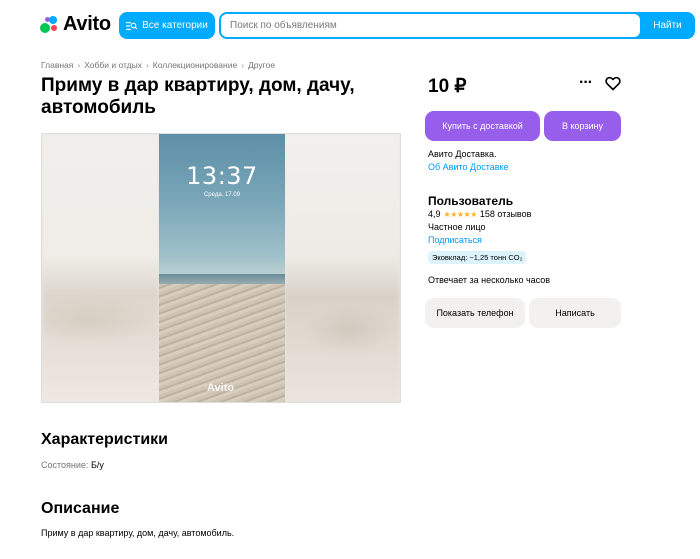 Image resolution: width=700 pixels, height=559 pixels. I want to click on eco-badge: Эковклад: ~1,25 тонн CO₂, so click(477, 257).